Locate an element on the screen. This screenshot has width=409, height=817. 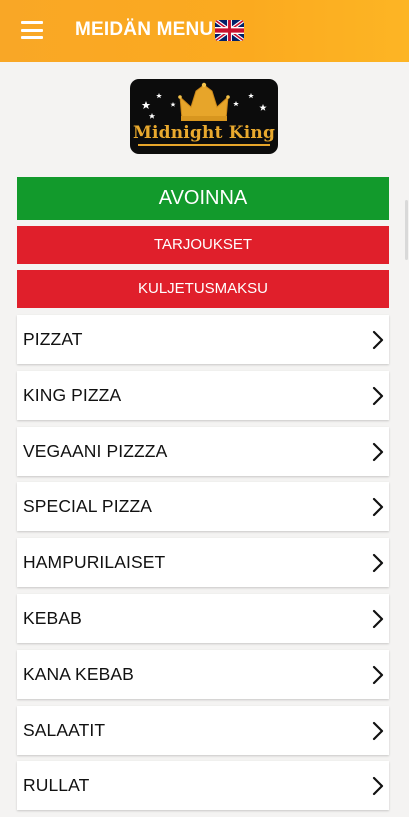
category-label: RULLAT is located at coordinates (56, 785).